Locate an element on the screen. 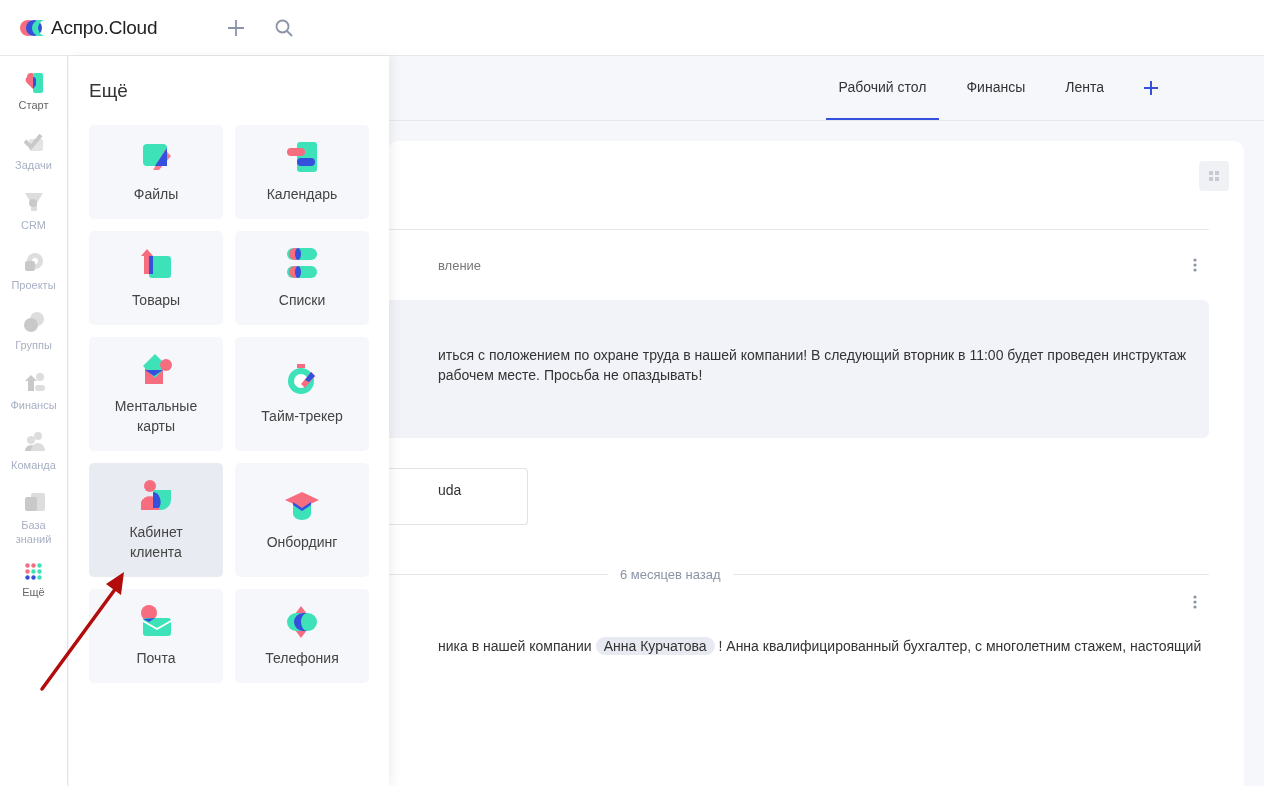  app-tile: Календарь is located at coordinates (302, 172).